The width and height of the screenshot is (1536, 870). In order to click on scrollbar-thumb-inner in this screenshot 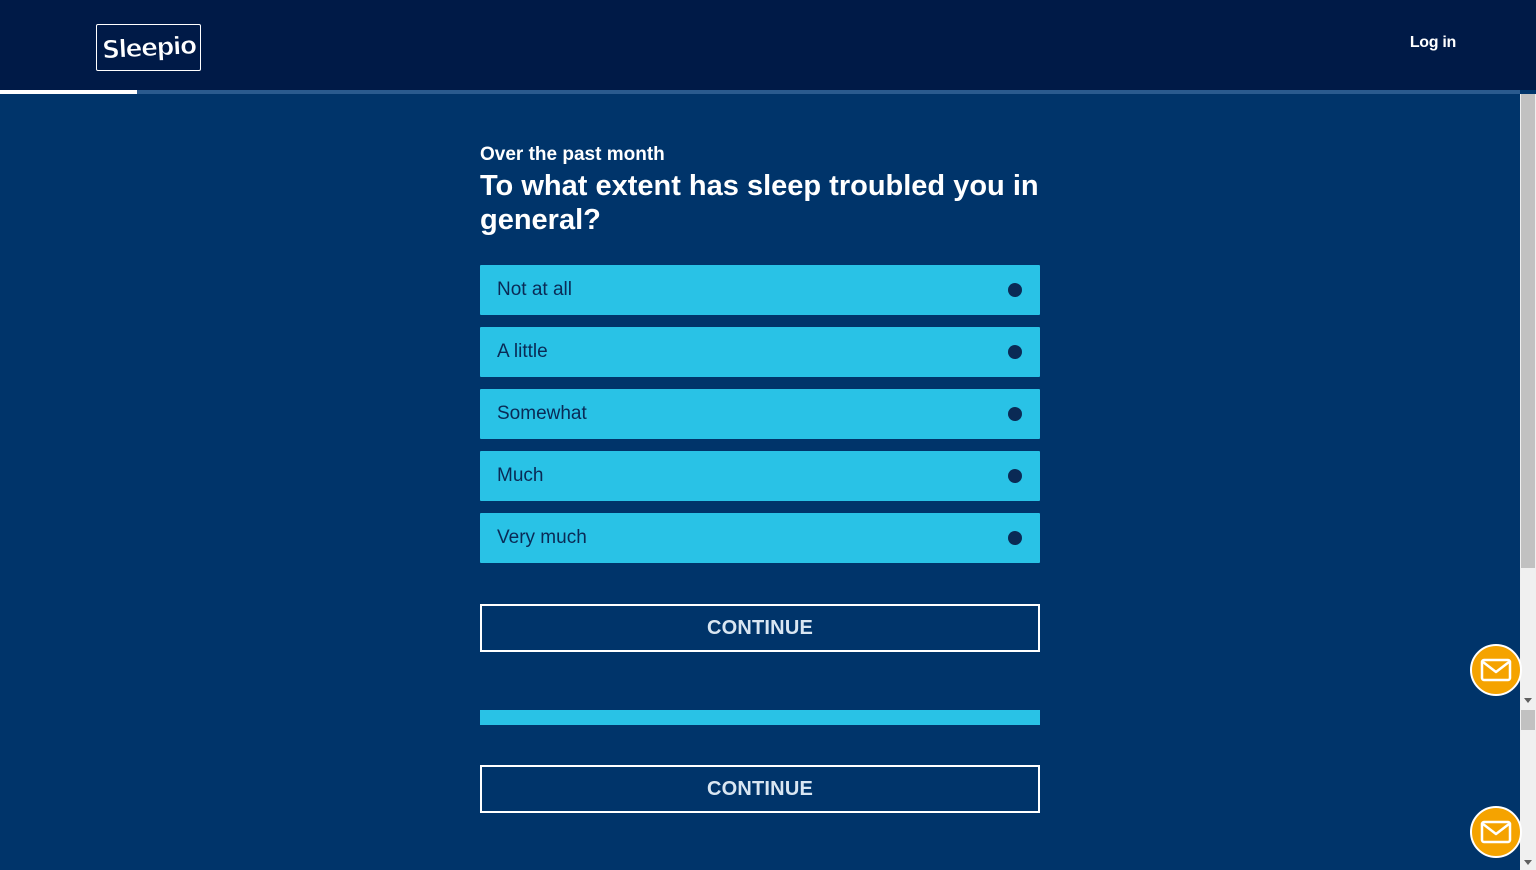, I will do `click(1528, 720)`.